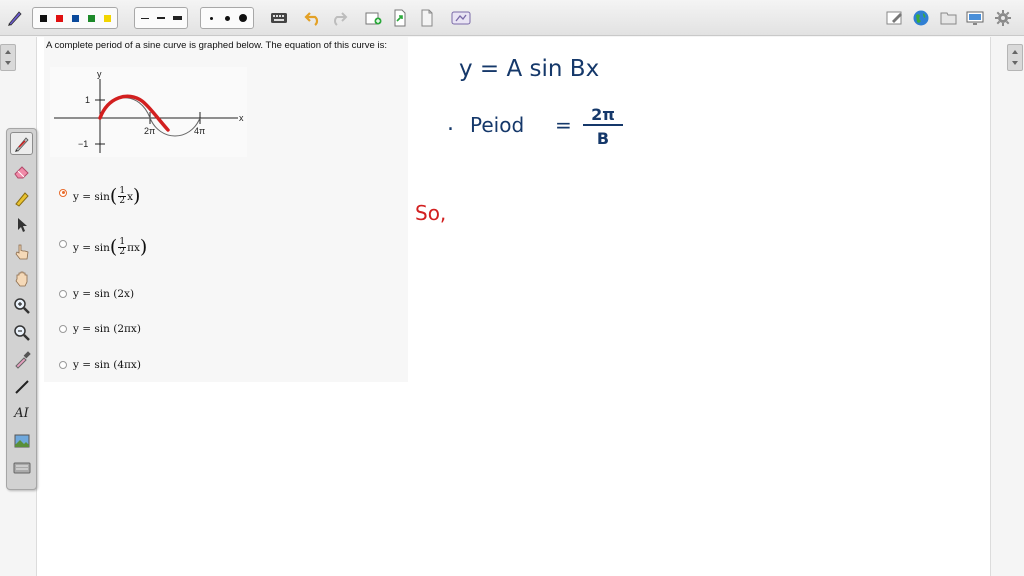 The height and width of the screenshot is (576, 1024). I want to click on y-tick-label-neg1: −1, so click(83, 144).